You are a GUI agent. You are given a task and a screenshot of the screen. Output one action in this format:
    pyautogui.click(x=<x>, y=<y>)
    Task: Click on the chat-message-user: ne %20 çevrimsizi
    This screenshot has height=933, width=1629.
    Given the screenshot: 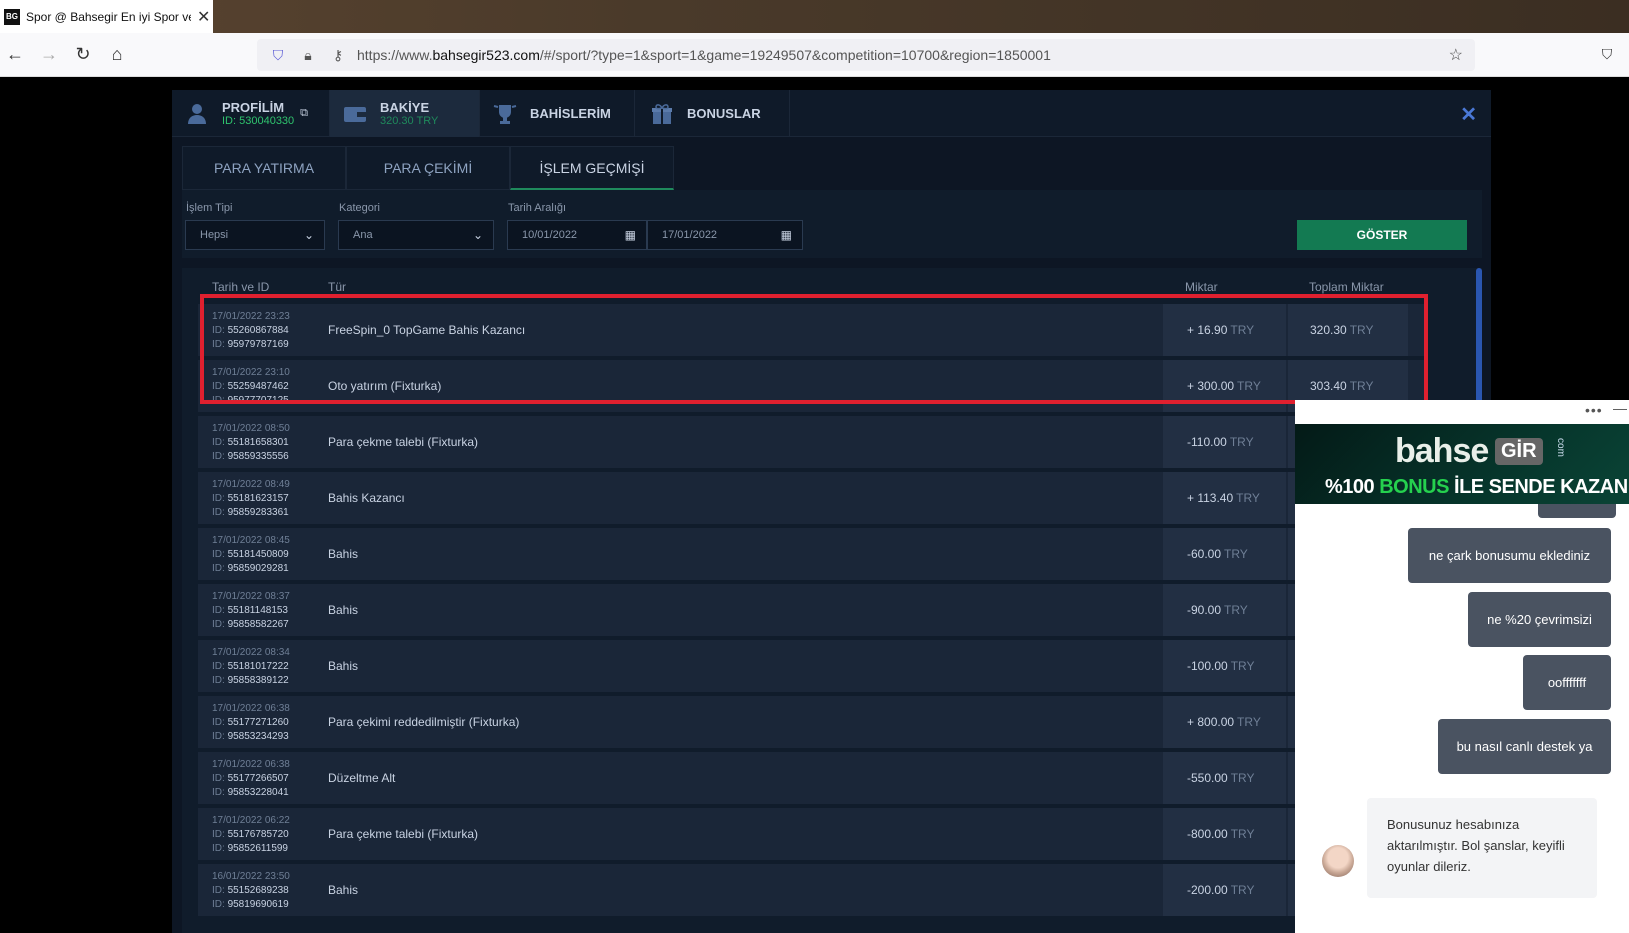 What is the action you would take?
    pyautogui.click(x=1539, y=619)
    